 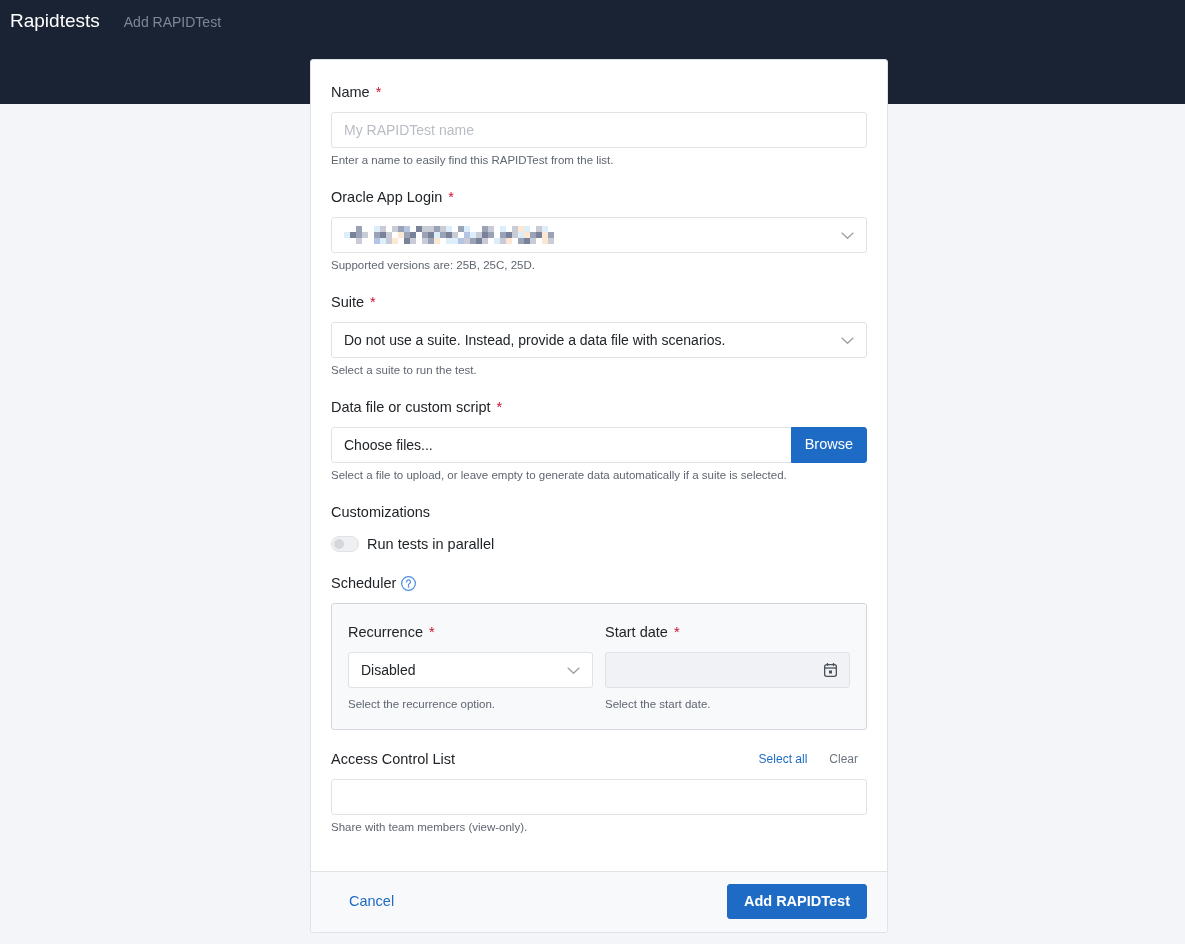 What do you see at coordinates (381, 512) in the screenshot?
I see `section-label: Customizations` at bounding box center [381, 512].